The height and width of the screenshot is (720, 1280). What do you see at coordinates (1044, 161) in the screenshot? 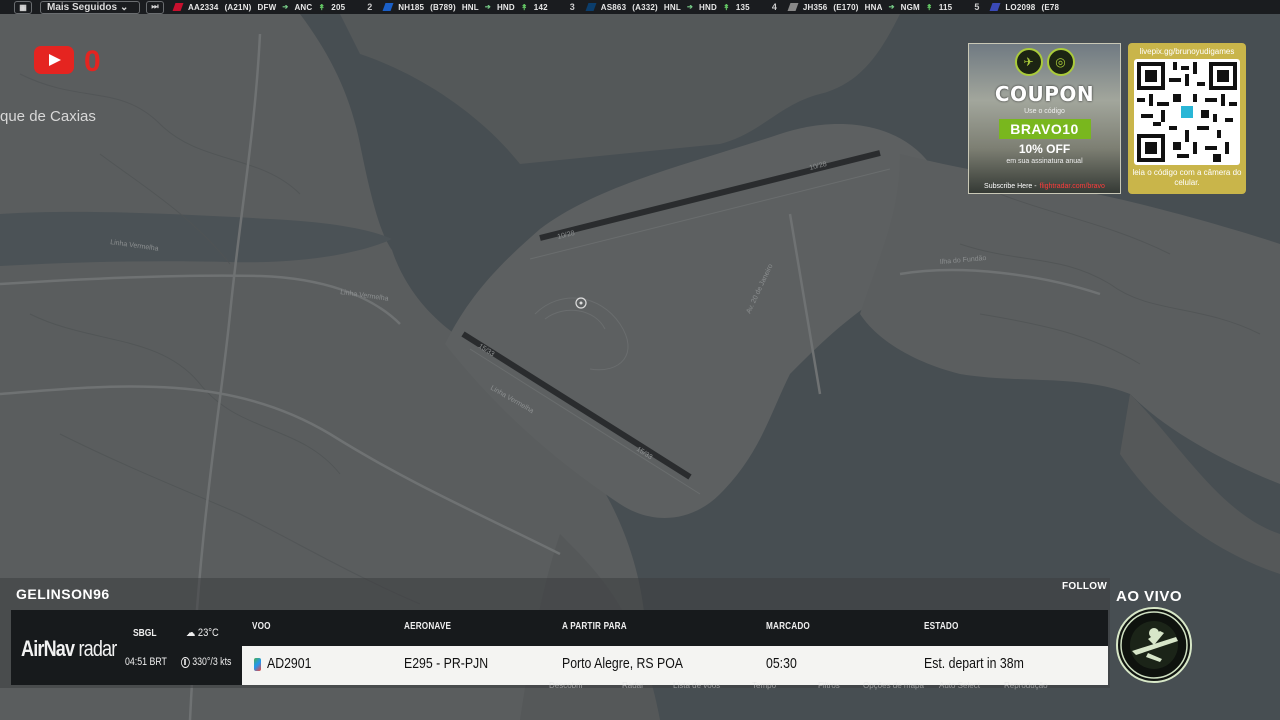
I see `coupon-plan-text: em sua assinatura anual` at bounding box center [1044, 161].